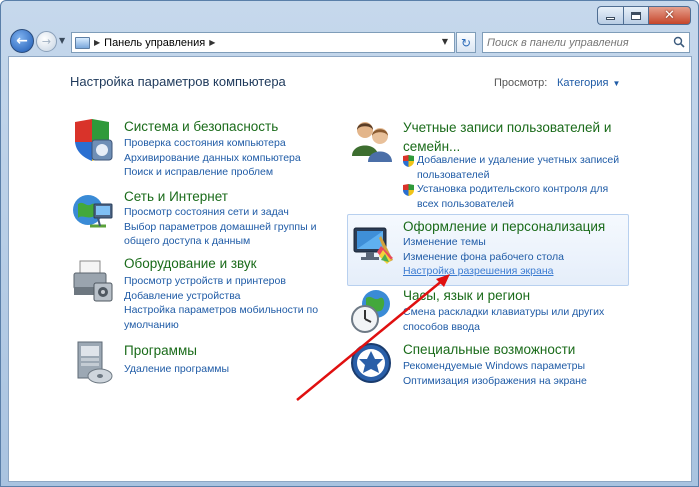  What do you see at coordinates (489, 349) in the screenshot?
I see `category-title-ease-of-access: Специальные возможности` at bounding box center [489, 349].